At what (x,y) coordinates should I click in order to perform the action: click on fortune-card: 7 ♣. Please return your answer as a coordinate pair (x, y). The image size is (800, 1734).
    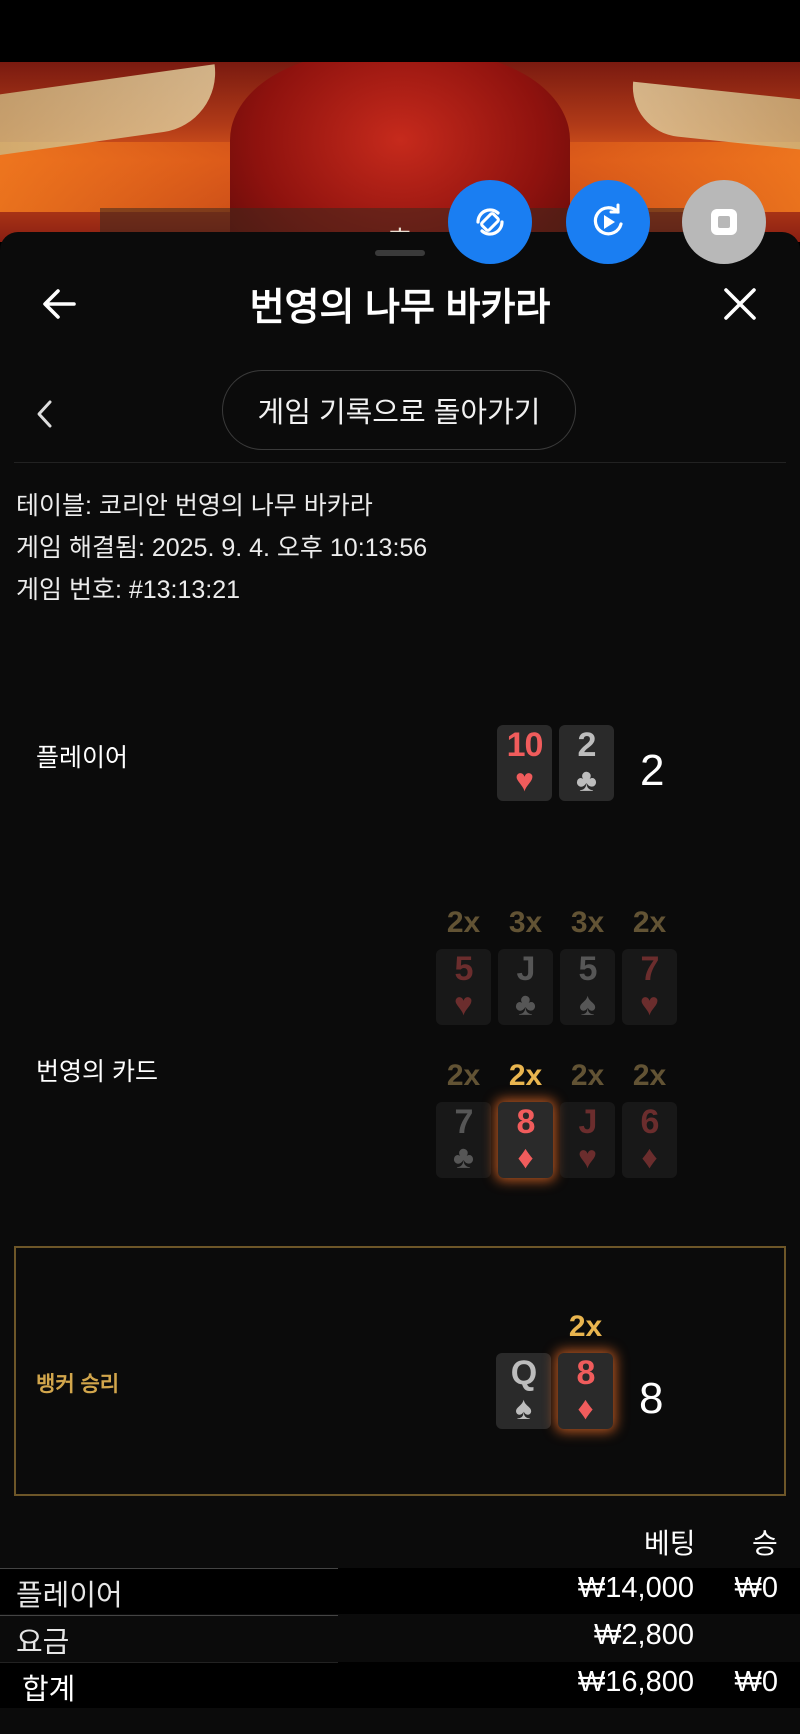
    Looking at the image, I should click on (463, 1140).